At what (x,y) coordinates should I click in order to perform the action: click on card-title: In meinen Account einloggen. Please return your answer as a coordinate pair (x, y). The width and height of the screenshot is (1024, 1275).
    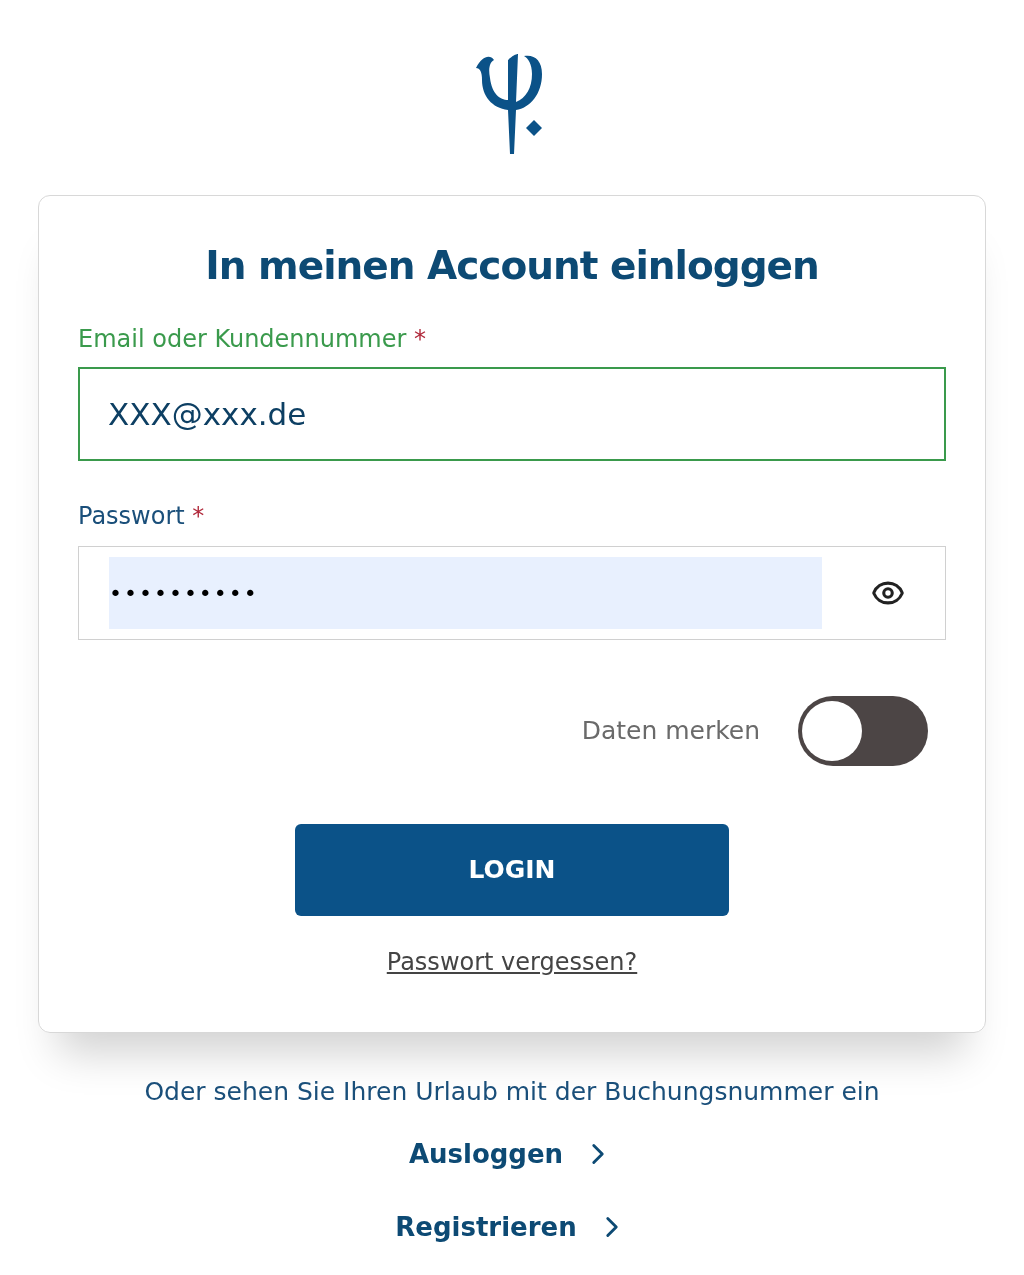
    Looking at the image, I should click on (512, 266).